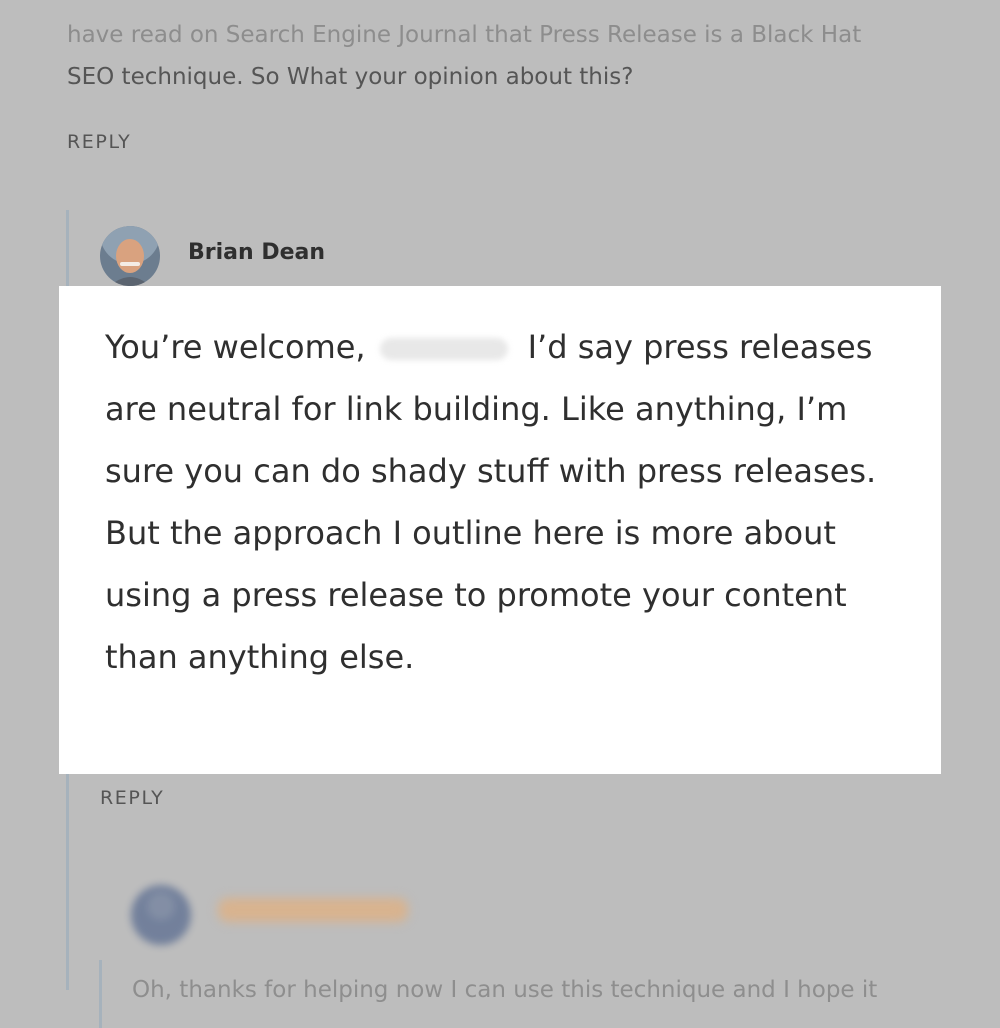  Describe the element at coordinates (443, 349) in the screenshot. I see `redacted-name` at that location.